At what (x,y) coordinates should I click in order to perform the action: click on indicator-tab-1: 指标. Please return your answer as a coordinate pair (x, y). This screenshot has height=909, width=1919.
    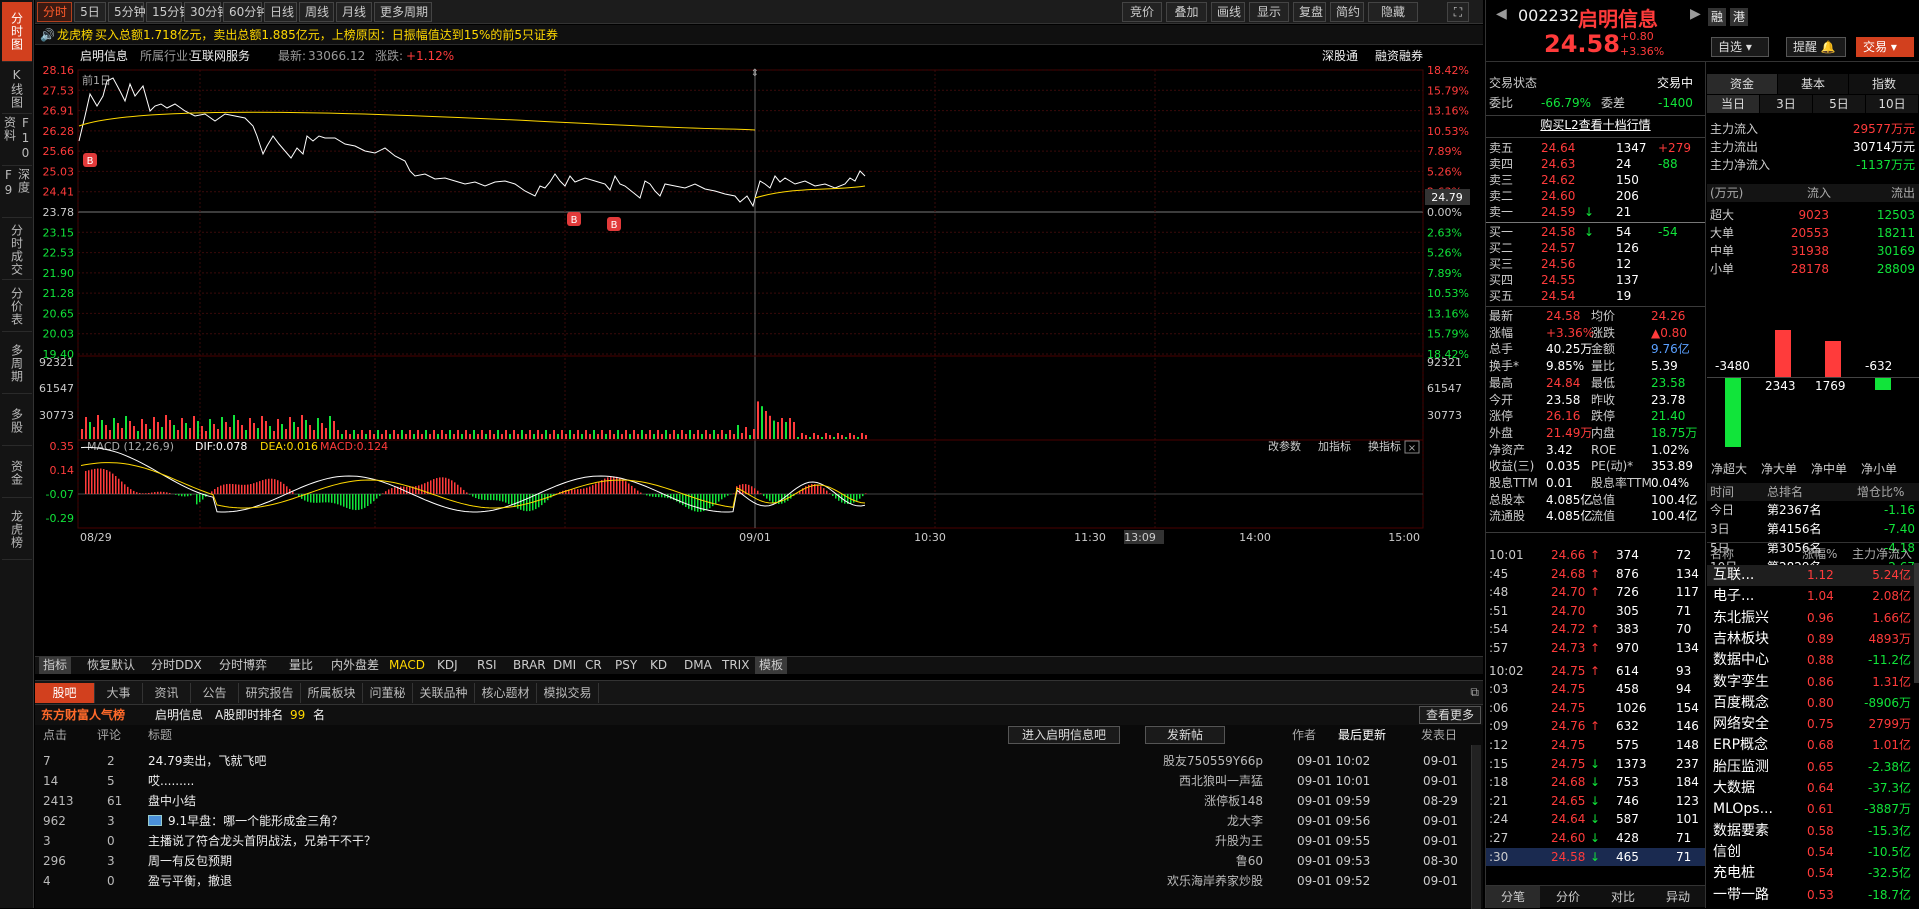
    Looking at the image, I should click on (55, 665).